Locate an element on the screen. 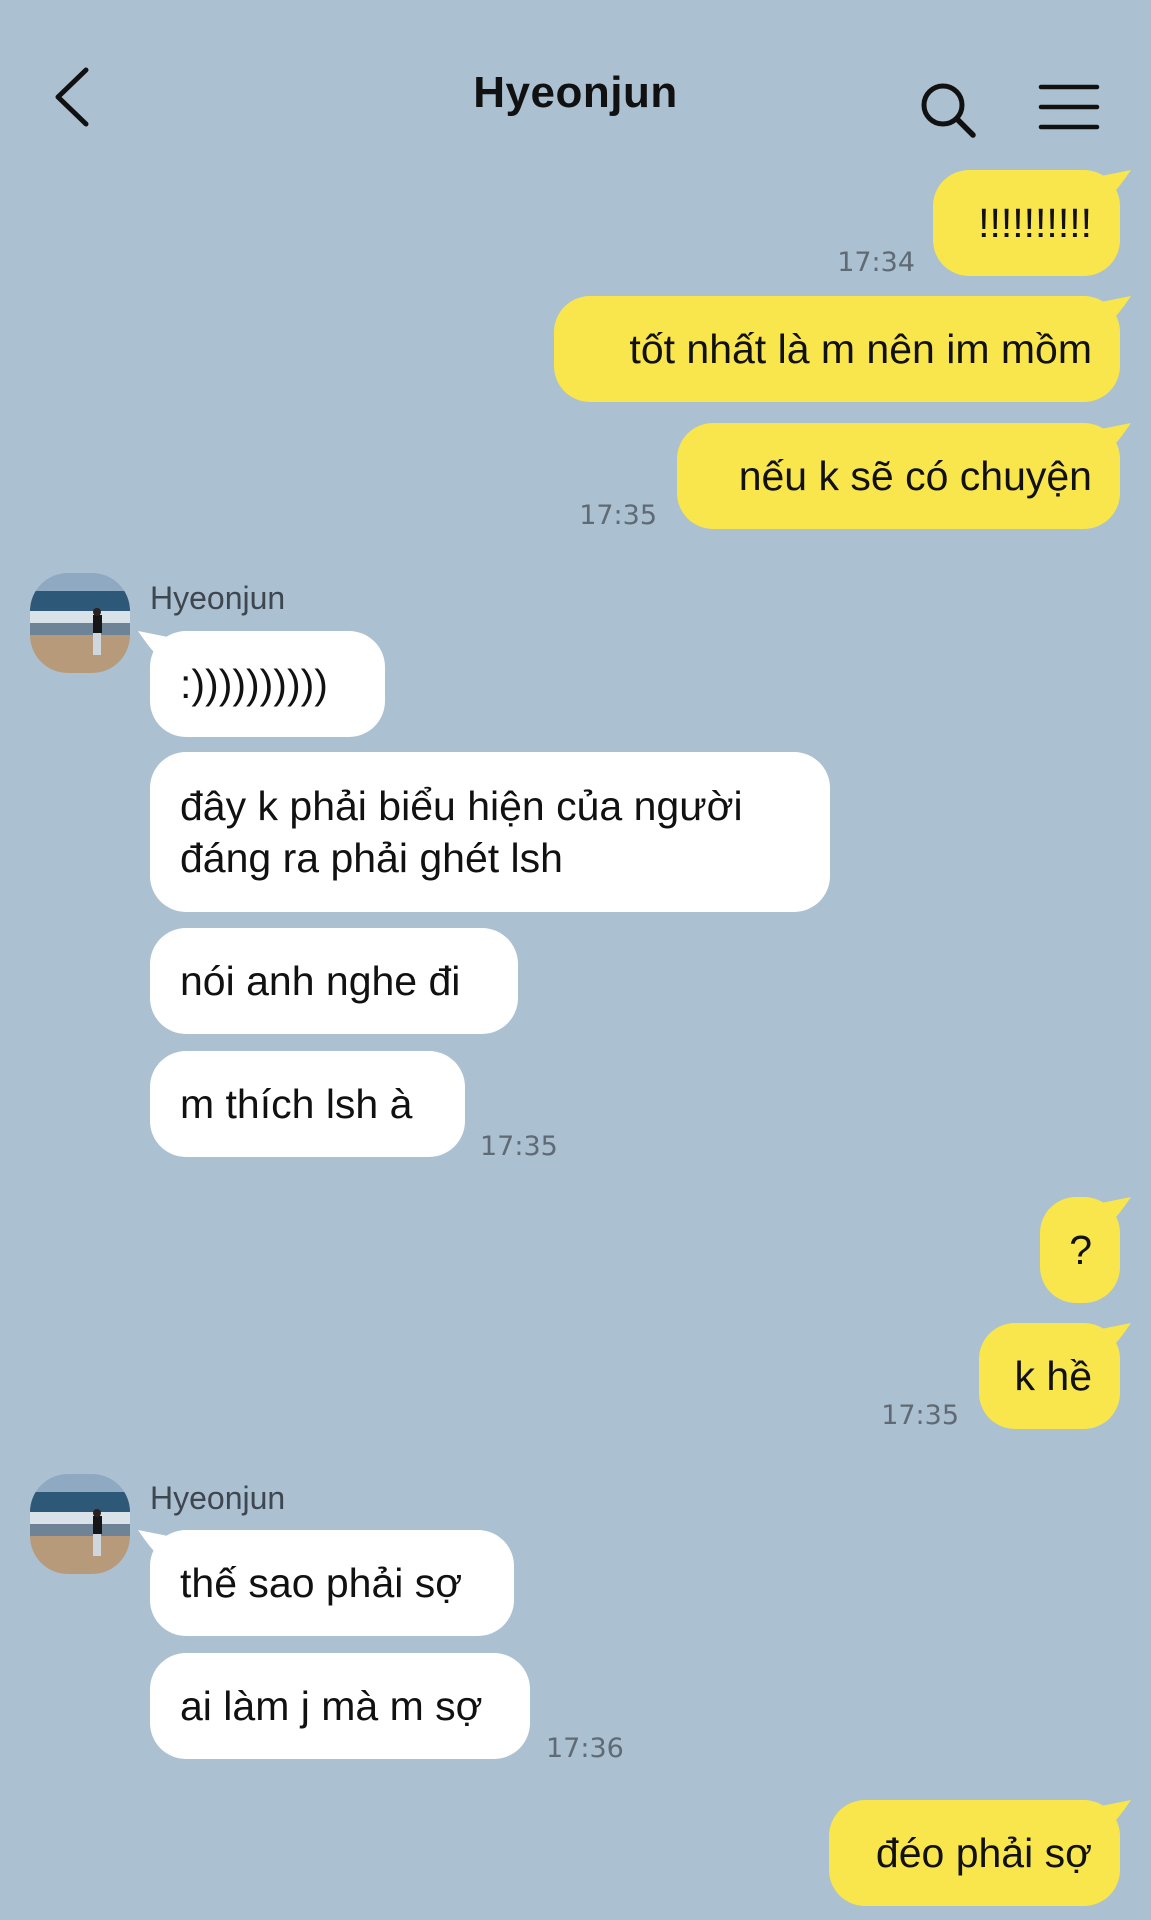 This screenshot has height=1920, width=1151. chat-header: Hyeonjun is located at coordinates (575, 85).